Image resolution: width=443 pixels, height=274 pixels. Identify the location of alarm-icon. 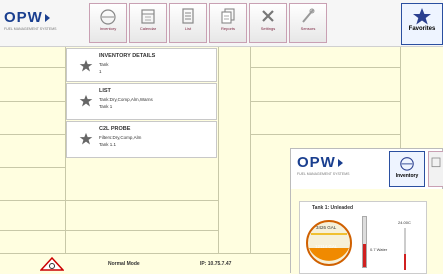
(52, 264).